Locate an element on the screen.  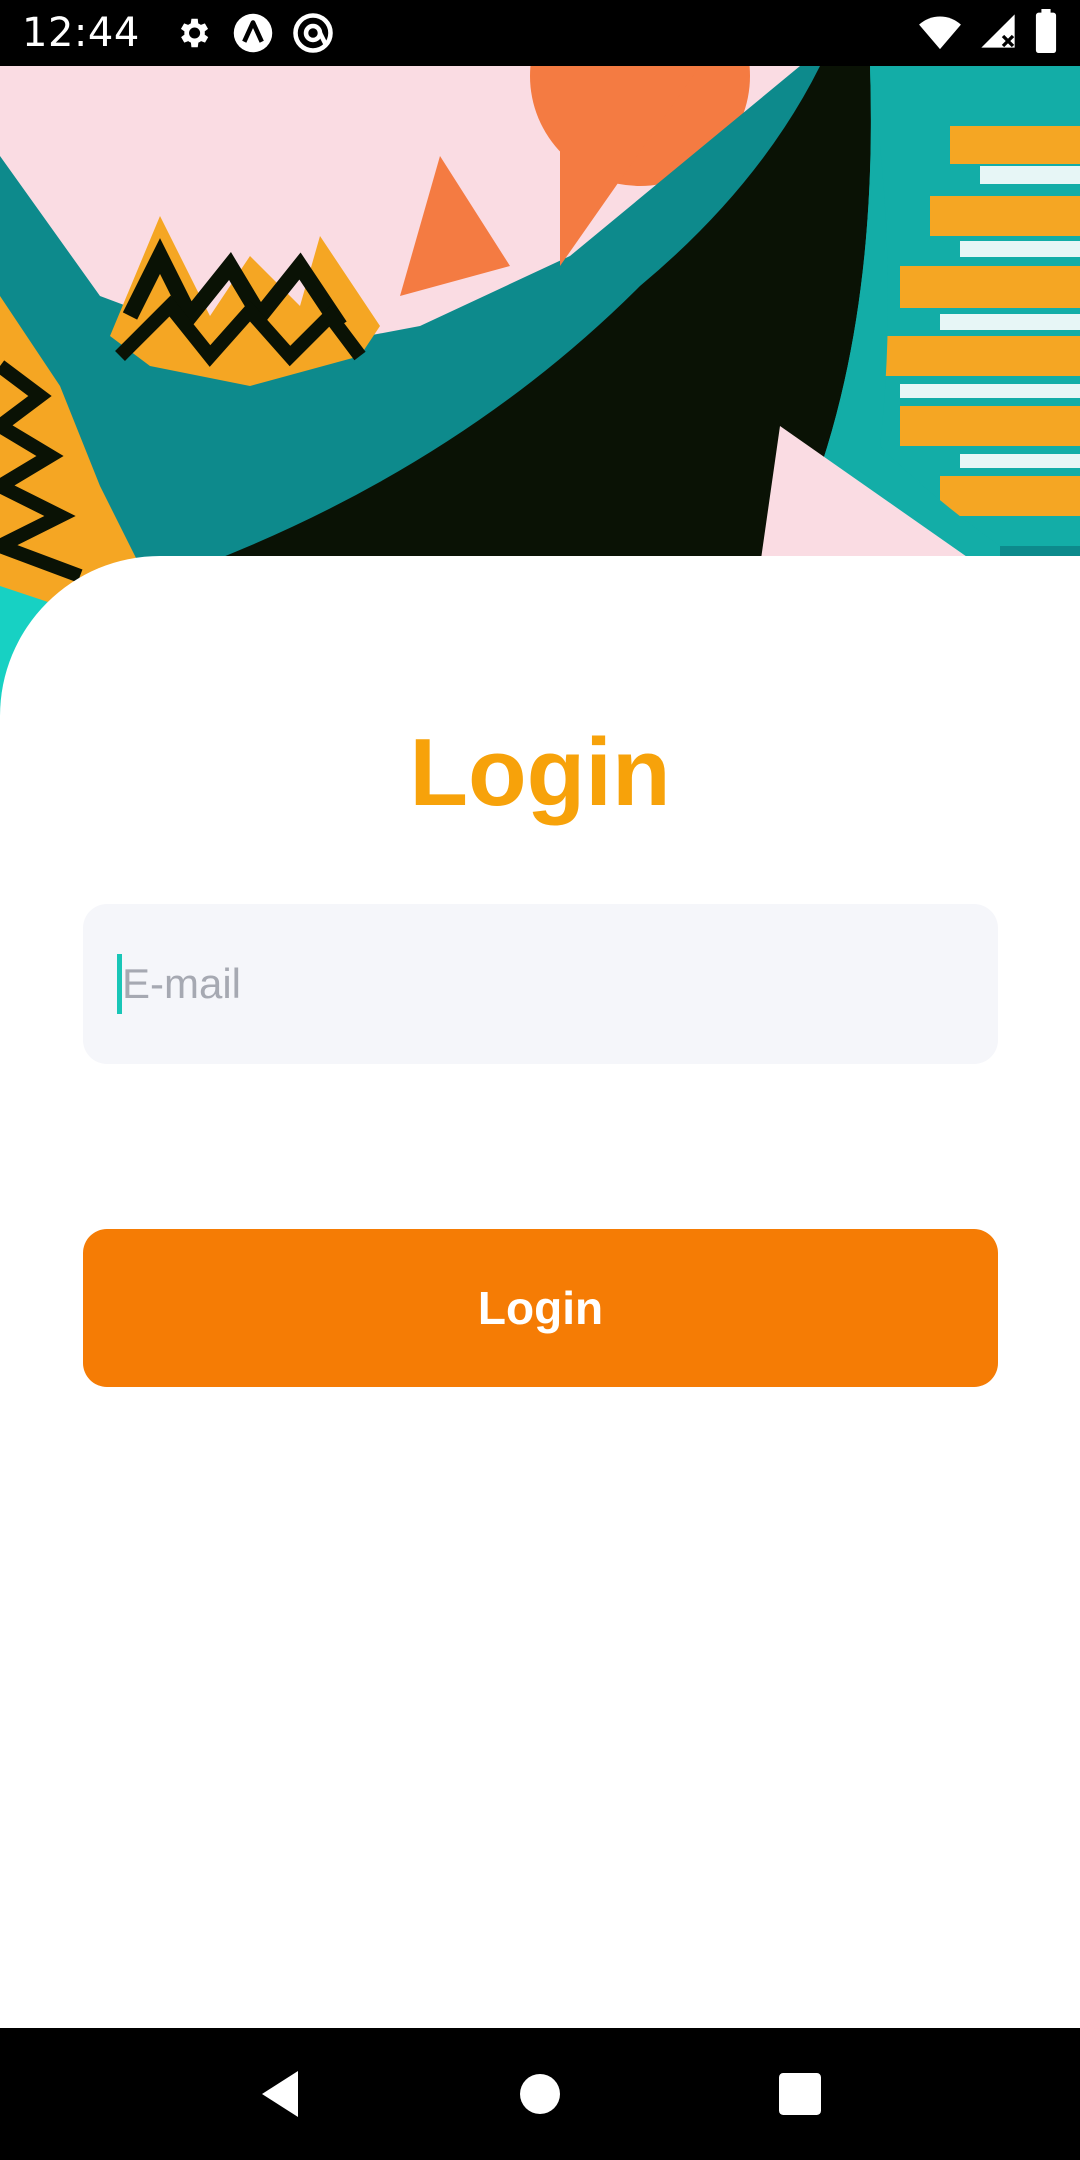
home-icon is located at coordinates (540, 2094).